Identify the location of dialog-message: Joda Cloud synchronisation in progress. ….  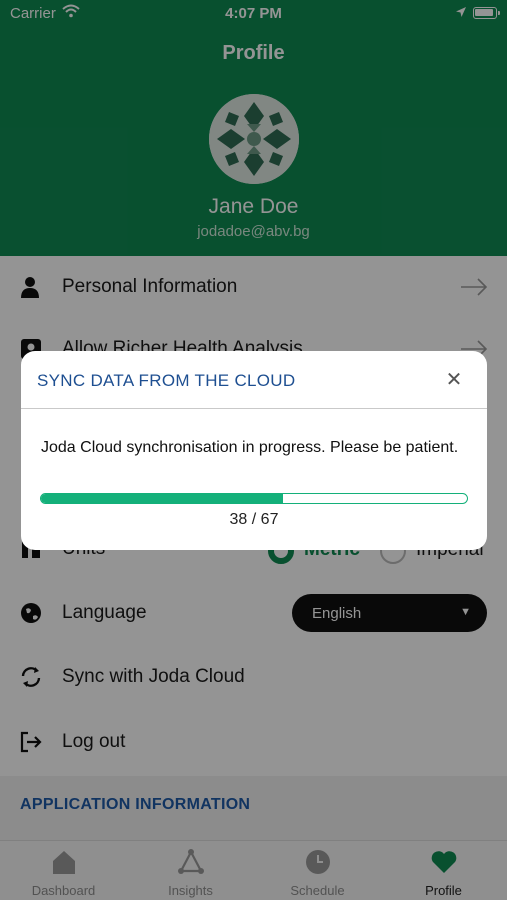
(250, 447).